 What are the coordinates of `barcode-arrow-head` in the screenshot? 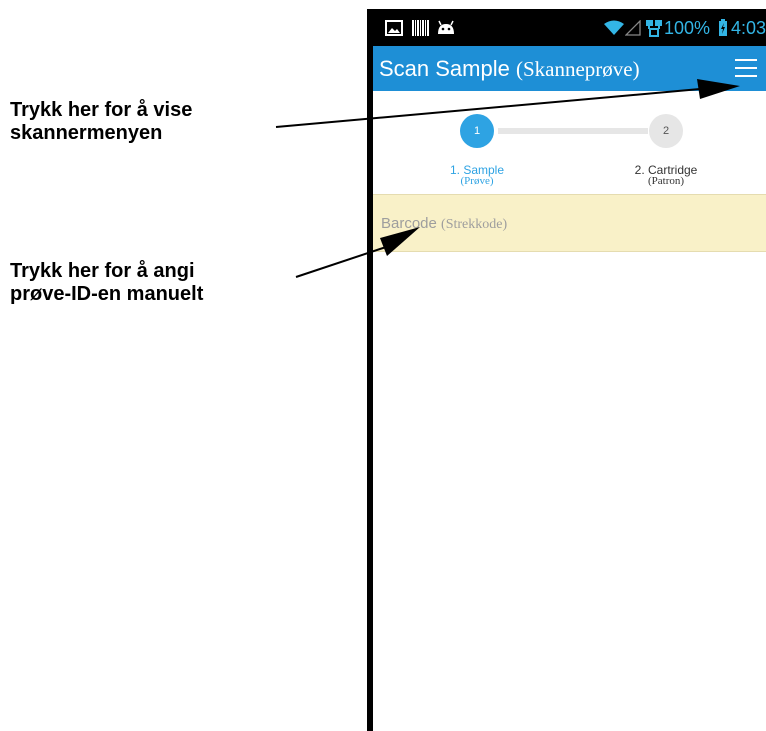 It's located at (400, 241).